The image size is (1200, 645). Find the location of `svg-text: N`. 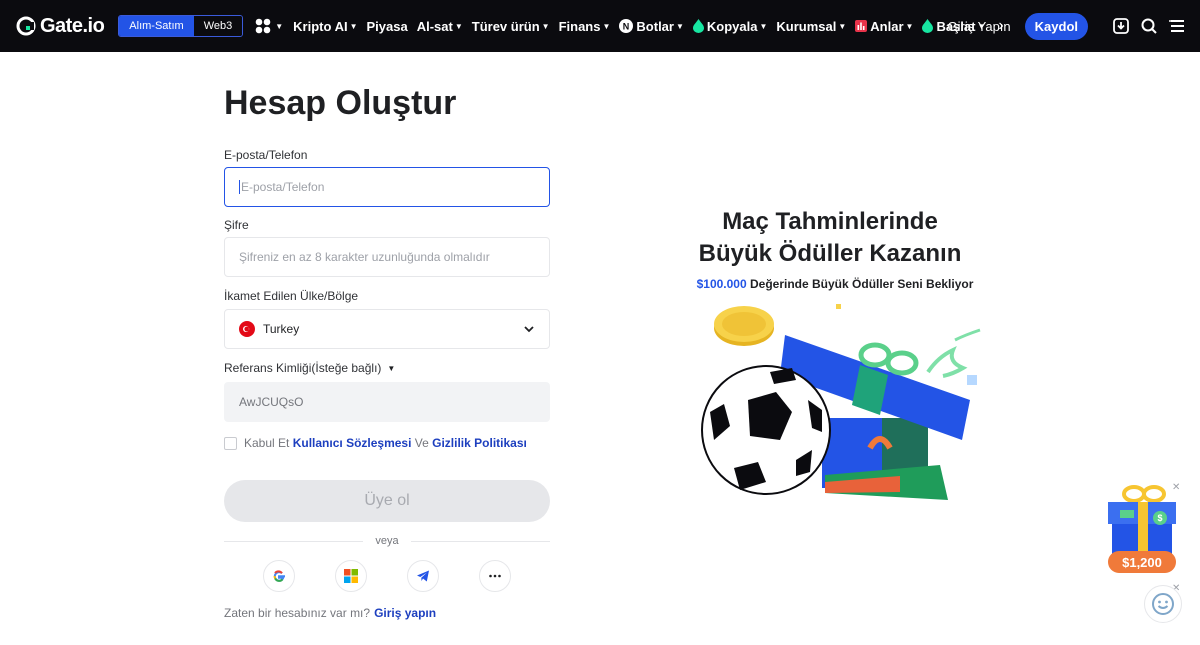

svg-text: N is located at coordinates (626, 27).